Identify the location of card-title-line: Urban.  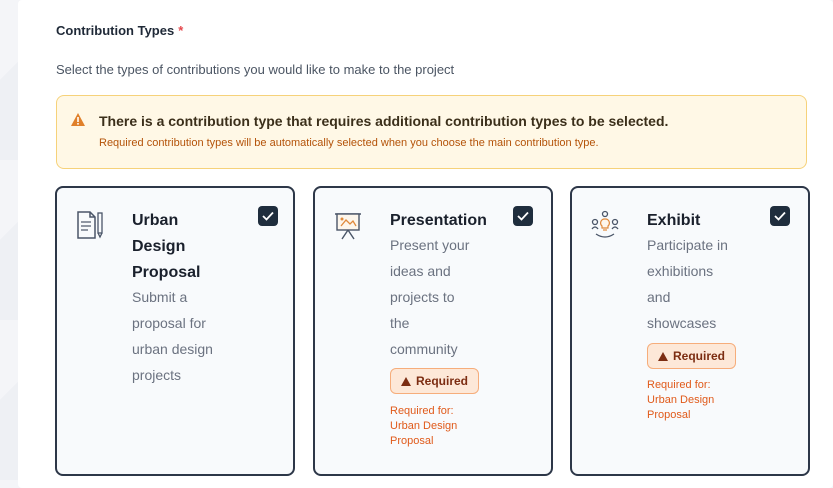
(155, 220).